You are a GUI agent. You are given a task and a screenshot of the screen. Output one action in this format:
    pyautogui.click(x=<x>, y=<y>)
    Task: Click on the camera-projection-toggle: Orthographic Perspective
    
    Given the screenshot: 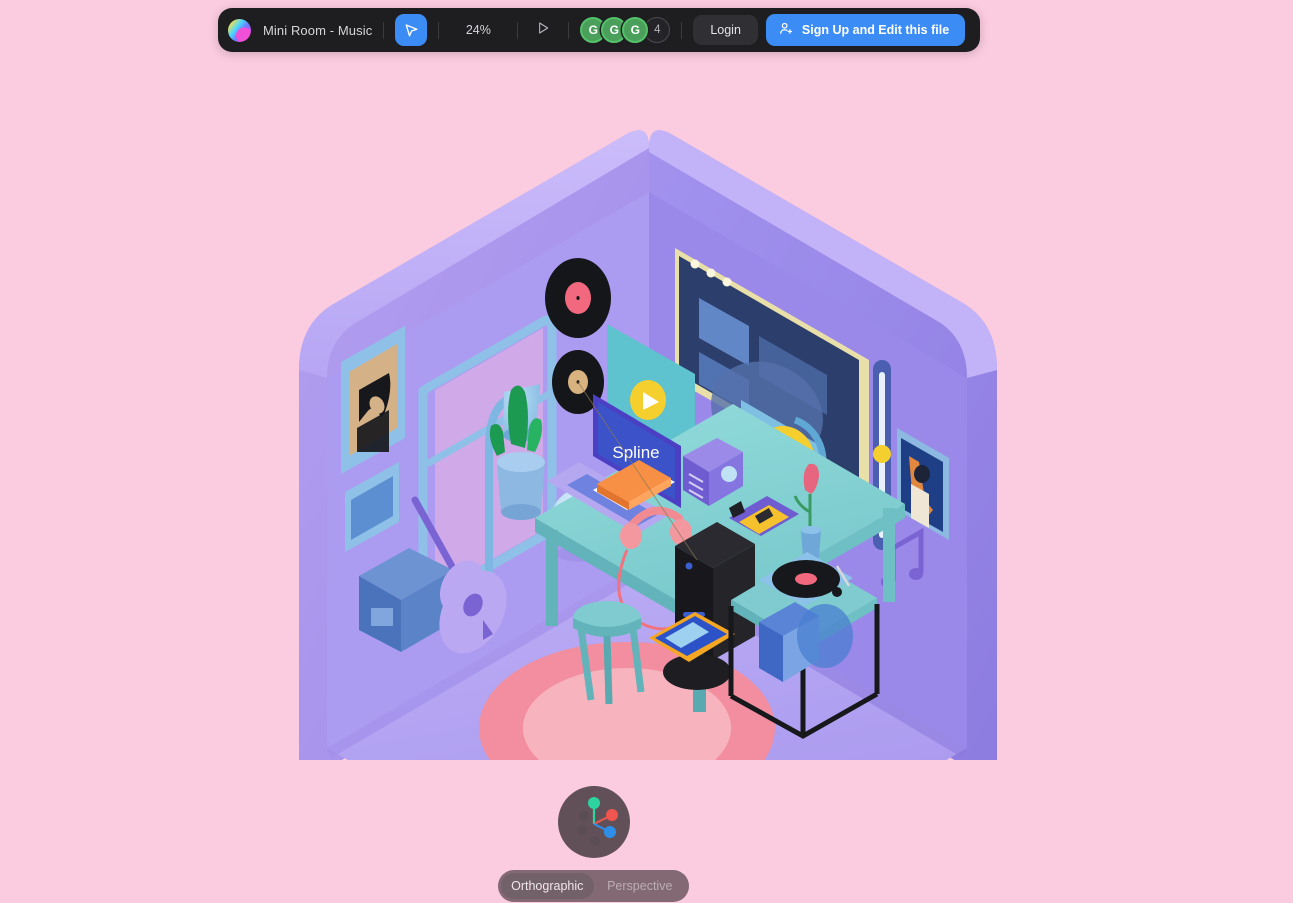 What is the action you would take?
    pyautogui.click(x=593, y=886)
    